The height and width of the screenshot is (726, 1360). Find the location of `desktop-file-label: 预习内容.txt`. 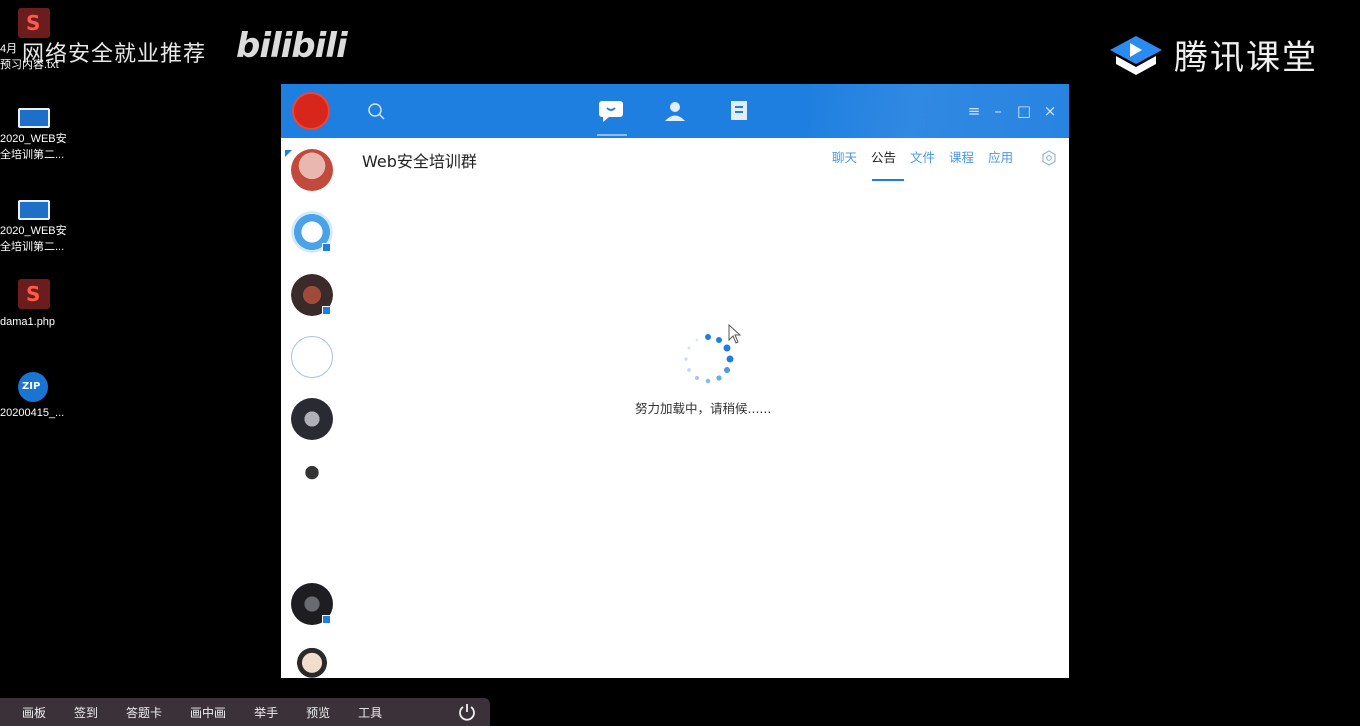

desktop-file-label: 预习内容.txt is located at coordinates (29, 65).